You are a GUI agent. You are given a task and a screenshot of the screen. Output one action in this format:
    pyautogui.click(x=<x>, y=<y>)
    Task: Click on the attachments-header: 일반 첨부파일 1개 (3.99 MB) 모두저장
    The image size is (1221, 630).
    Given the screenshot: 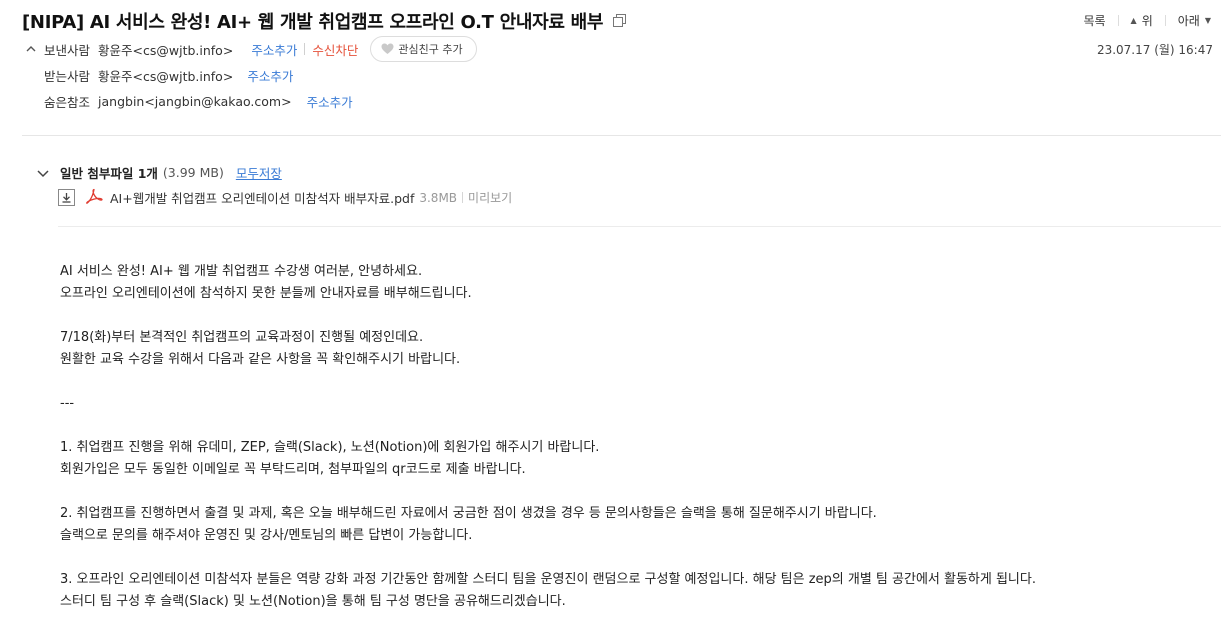 What is the action you would take?
    pyautogui.click(x=159, y=172)
    